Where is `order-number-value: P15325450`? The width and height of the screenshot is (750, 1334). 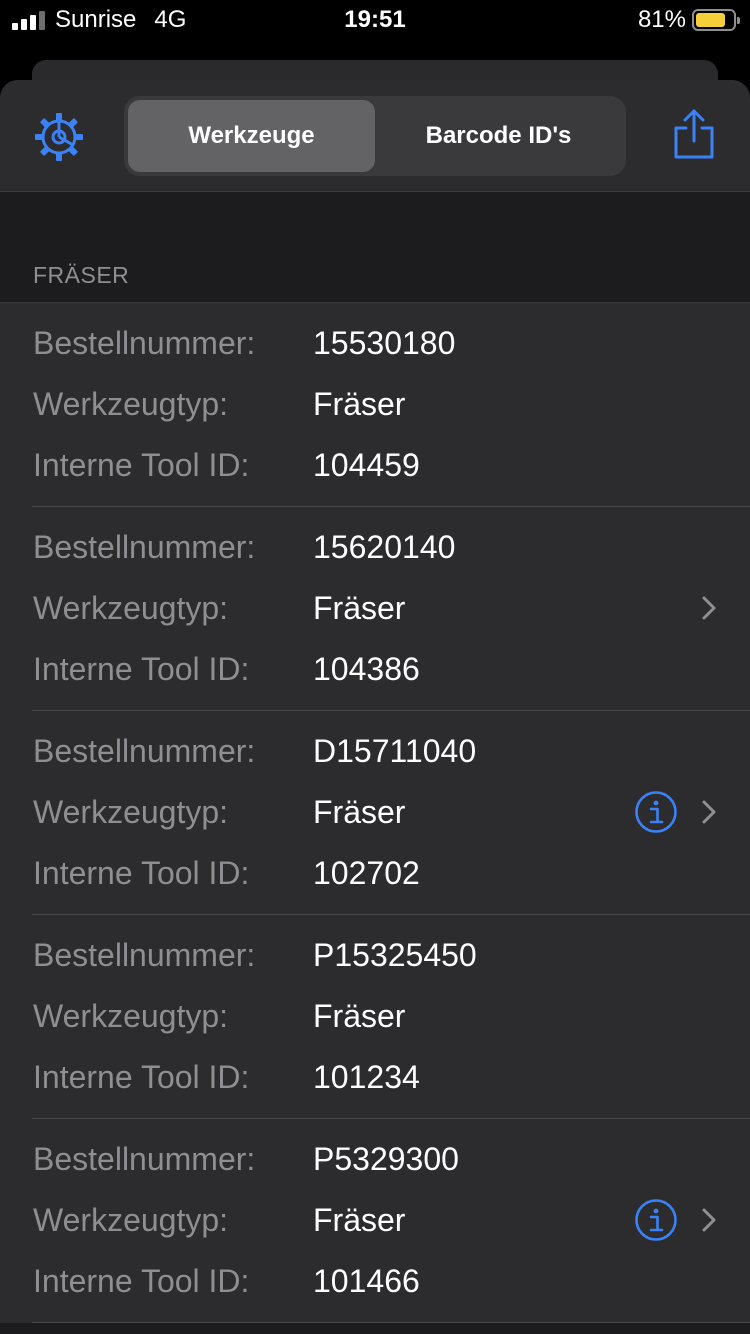 order-number-value: P15325450 is located at coordinates (395, 955).